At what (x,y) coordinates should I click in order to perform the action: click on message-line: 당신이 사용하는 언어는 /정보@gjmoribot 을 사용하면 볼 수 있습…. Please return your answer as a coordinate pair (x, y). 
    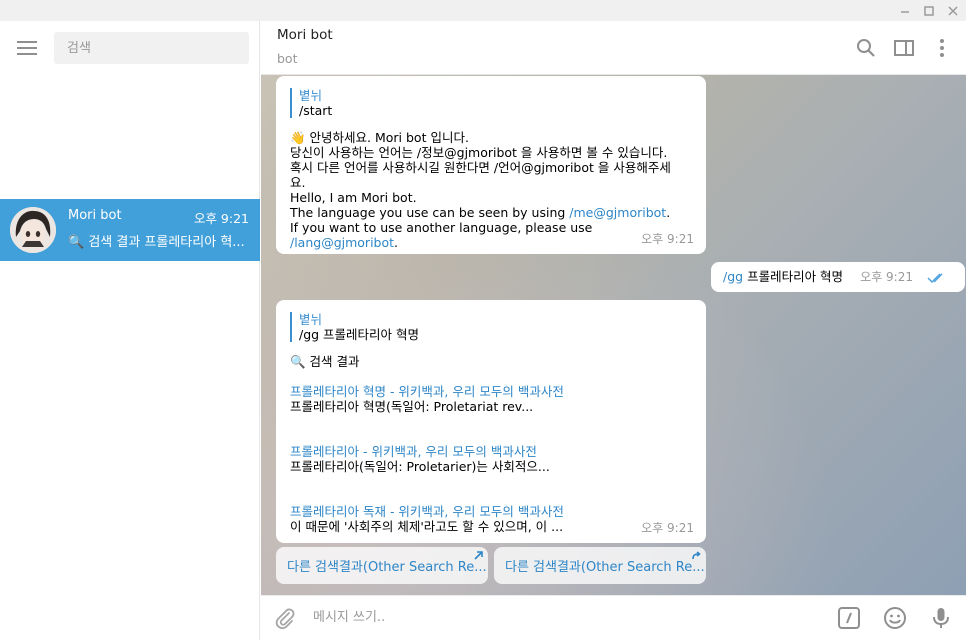
    Looking at the image, I should click on (479, 152).